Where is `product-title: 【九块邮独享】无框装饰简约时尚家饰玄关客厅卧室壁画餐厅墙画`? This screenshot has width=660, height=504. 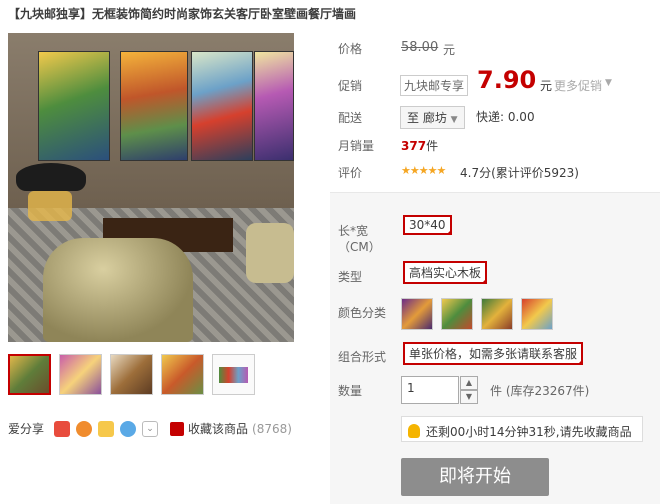 product-title: 【九块邮独享】无框装饰简约时尚家饰玄关客厅卧室壁画餐厅墙画 is located at coordinates (182, 14).